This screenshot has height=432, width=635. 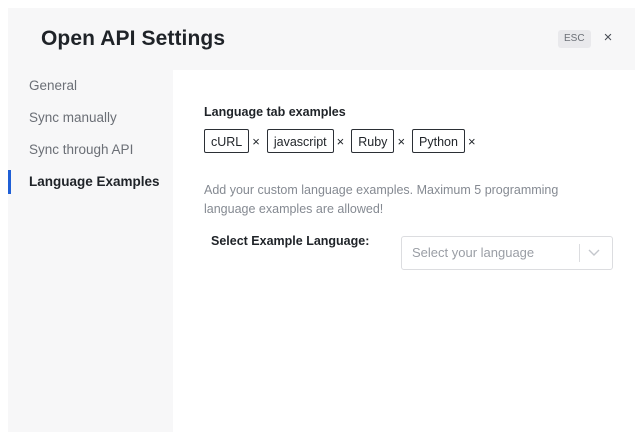 What do you see at coordinates (90, 182) in the screenshot?
I see `sidebar-item-language-examples: Language Examples` at bounding box center [90, 182].